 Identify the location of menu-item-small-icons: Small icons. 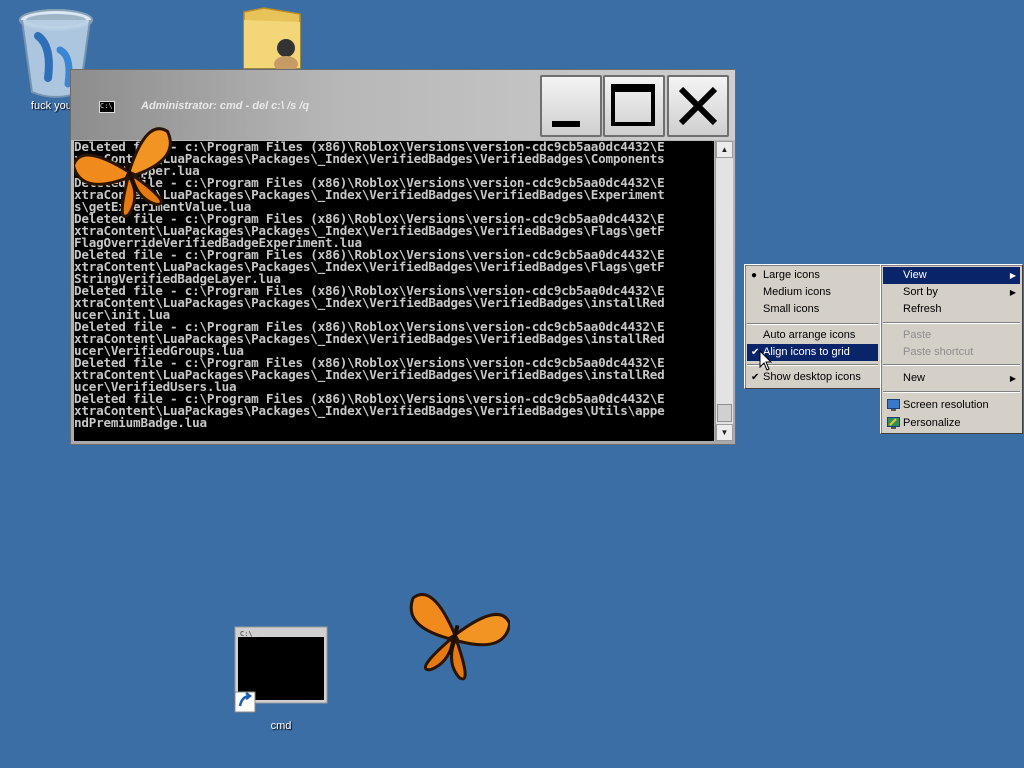
(812, 309).